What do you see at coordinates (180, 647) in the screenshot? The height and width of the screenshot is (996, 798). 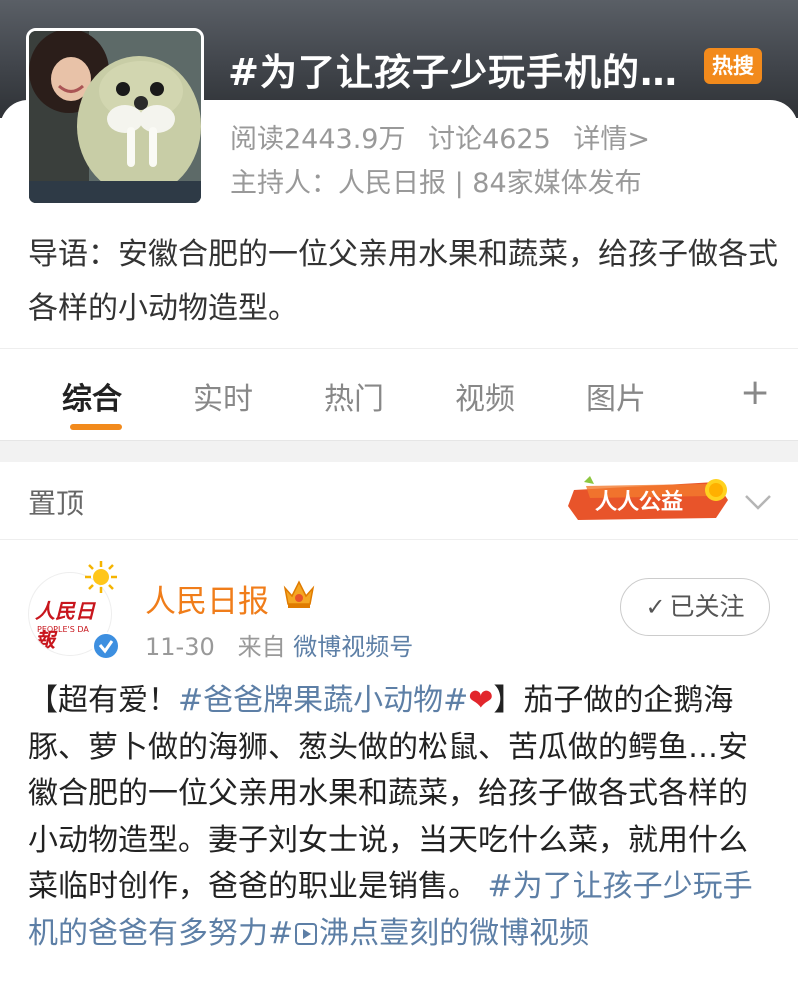 I see `post-date: 11-30` at bounding box center [180, 647].